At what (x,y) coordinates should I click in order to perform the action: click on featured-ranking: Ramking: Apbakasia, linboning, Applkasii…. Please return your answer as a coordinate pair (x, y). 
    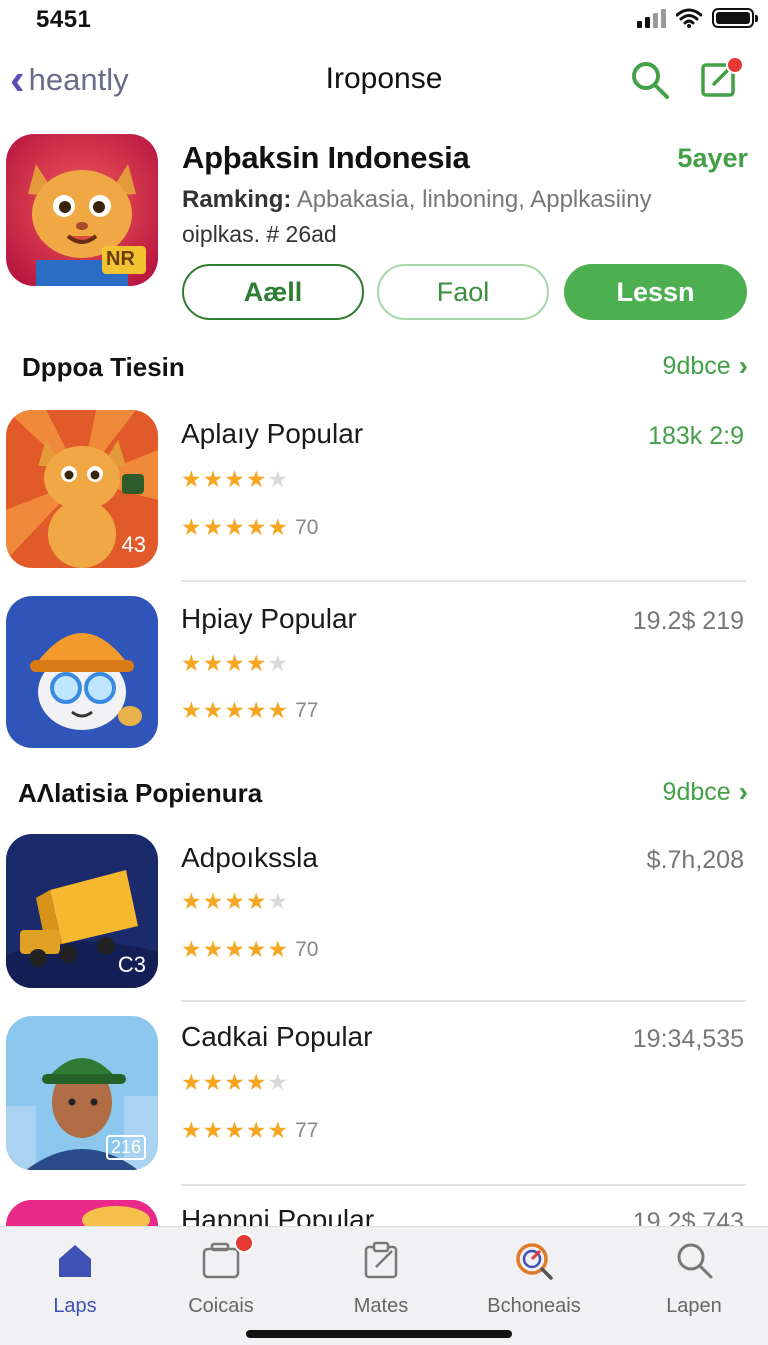
    Looking at the image, I should click on (417, 200).